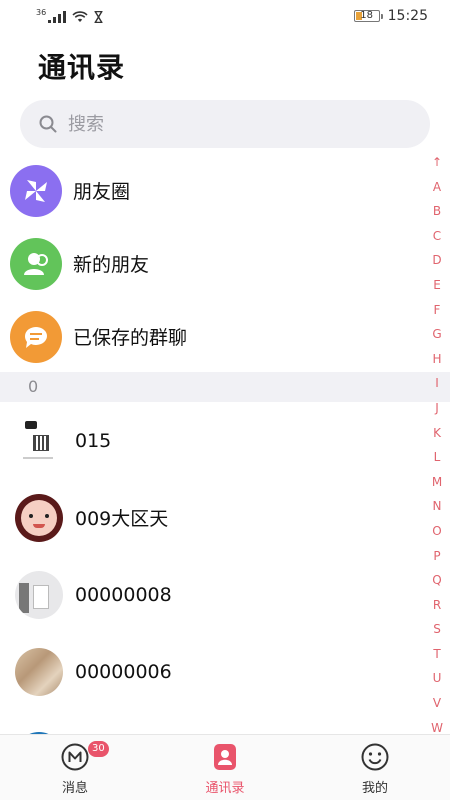 The height and width of the screenshot is (800, 450). Describe the element at coordinates (93, 440) in the screenshot. I see `contact-name: 015` at that location.